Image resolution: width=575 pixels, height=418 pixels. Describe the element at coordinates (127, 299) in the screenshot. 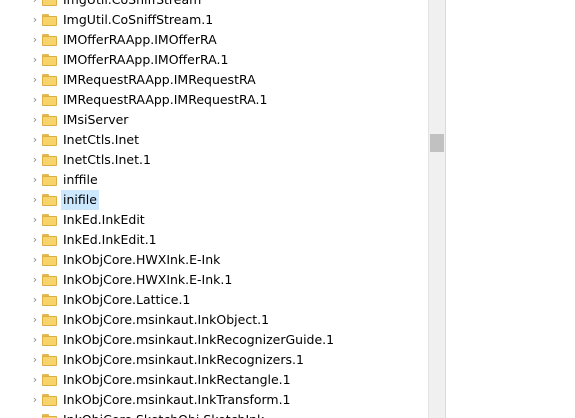

I see `tree-node-label: InkObjCore.Lattice.1` at that location.